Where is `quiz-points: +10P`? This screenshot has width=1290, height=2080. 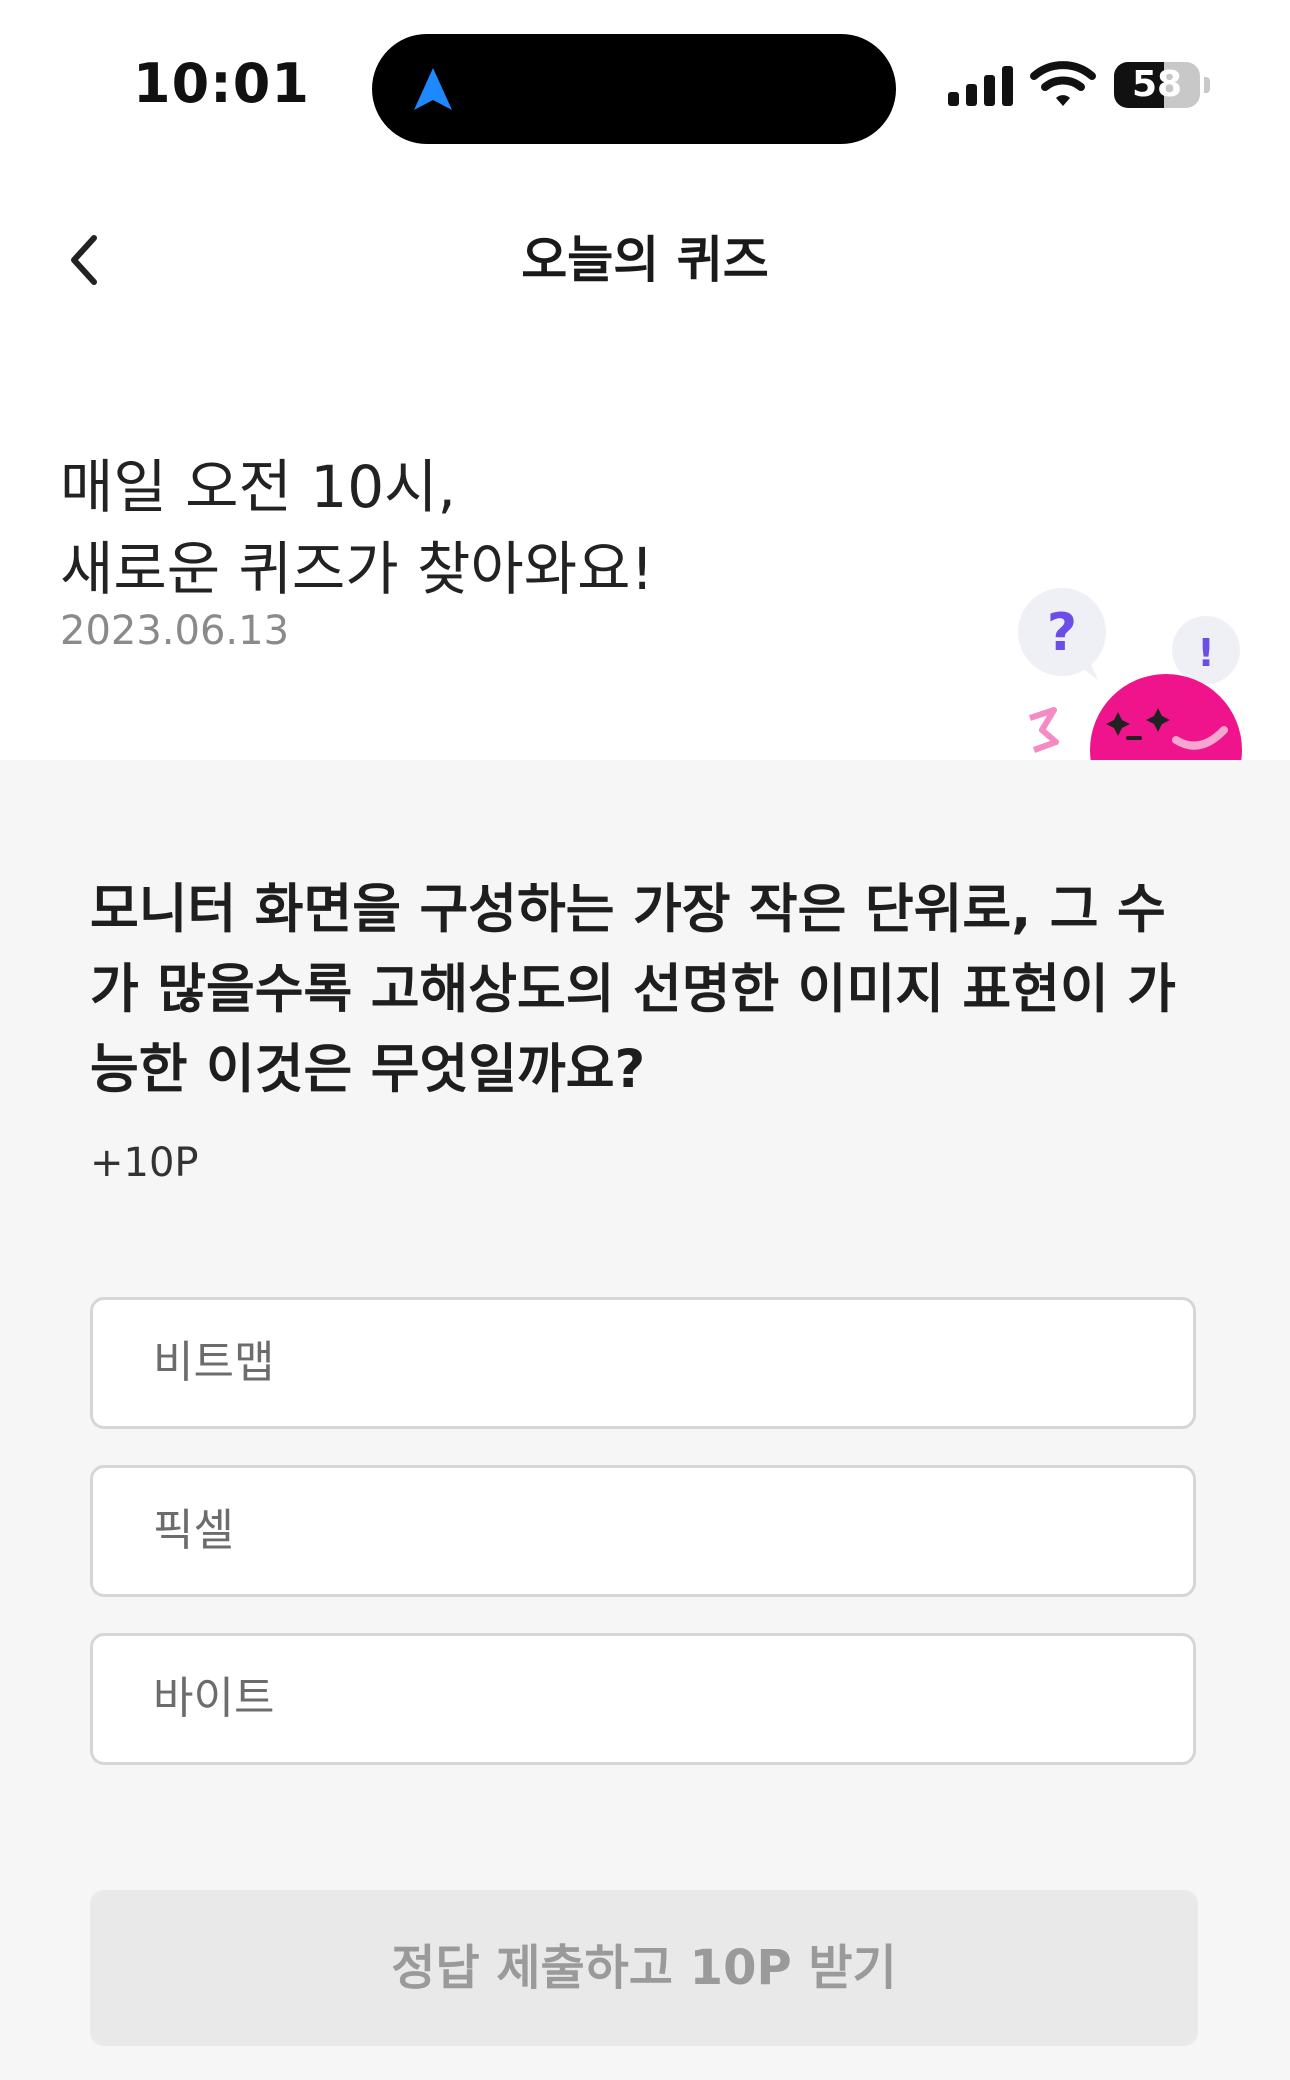 quiz-points: +10P is located at coordinates (144, 1163).